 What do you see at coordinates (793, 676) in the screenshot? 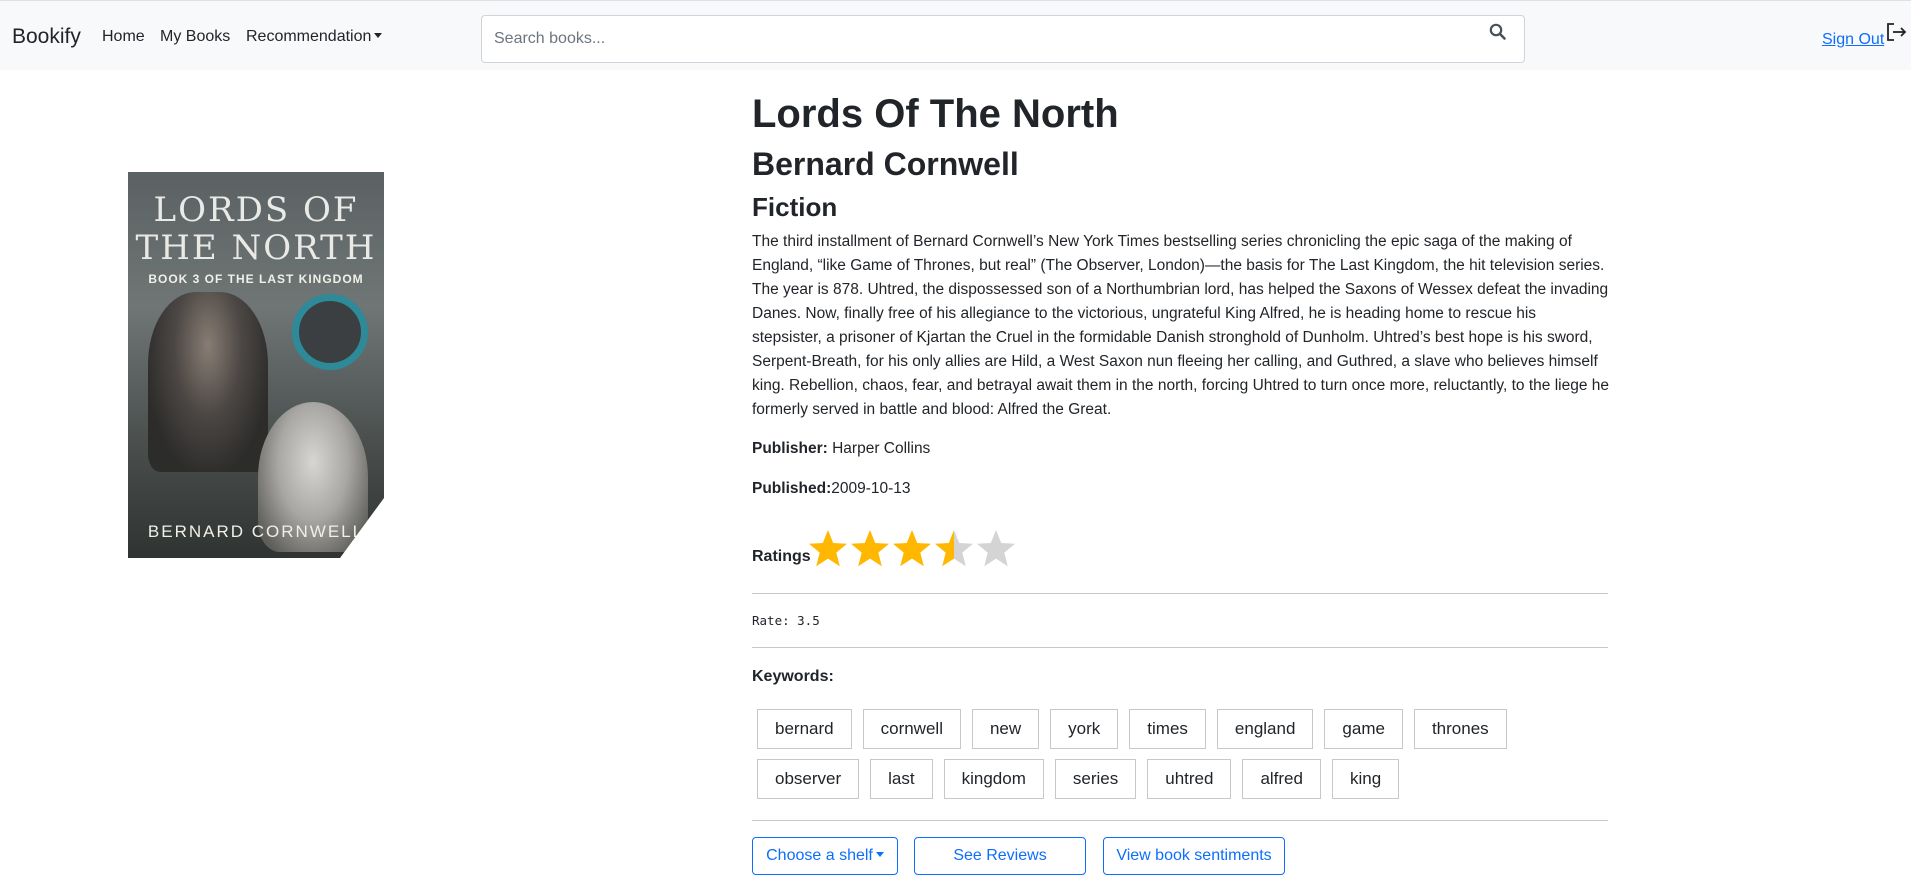
I see `keywords-label: Keywords:` at bounding box center [793, 676].